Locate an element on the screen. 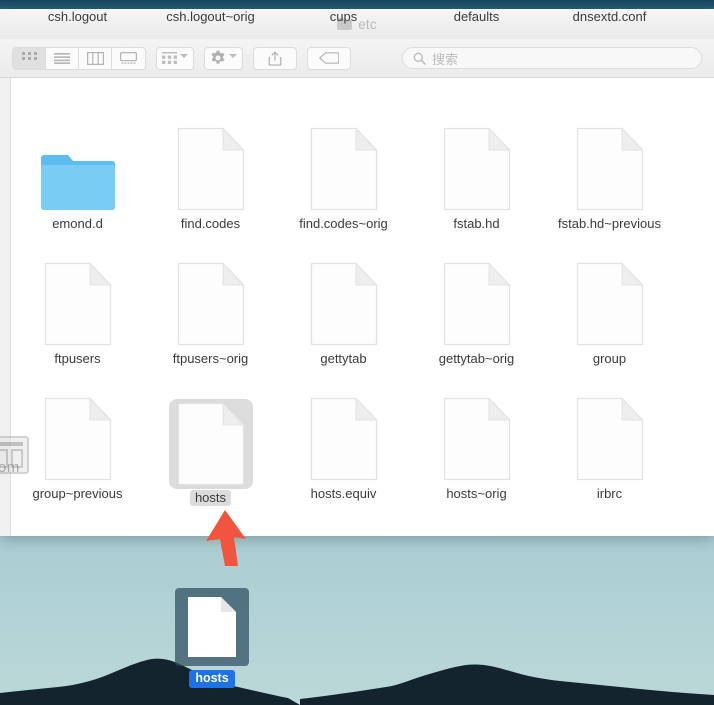 This screenshot has width=714, height=705. tag-icon is located at coordinates (329, 58).